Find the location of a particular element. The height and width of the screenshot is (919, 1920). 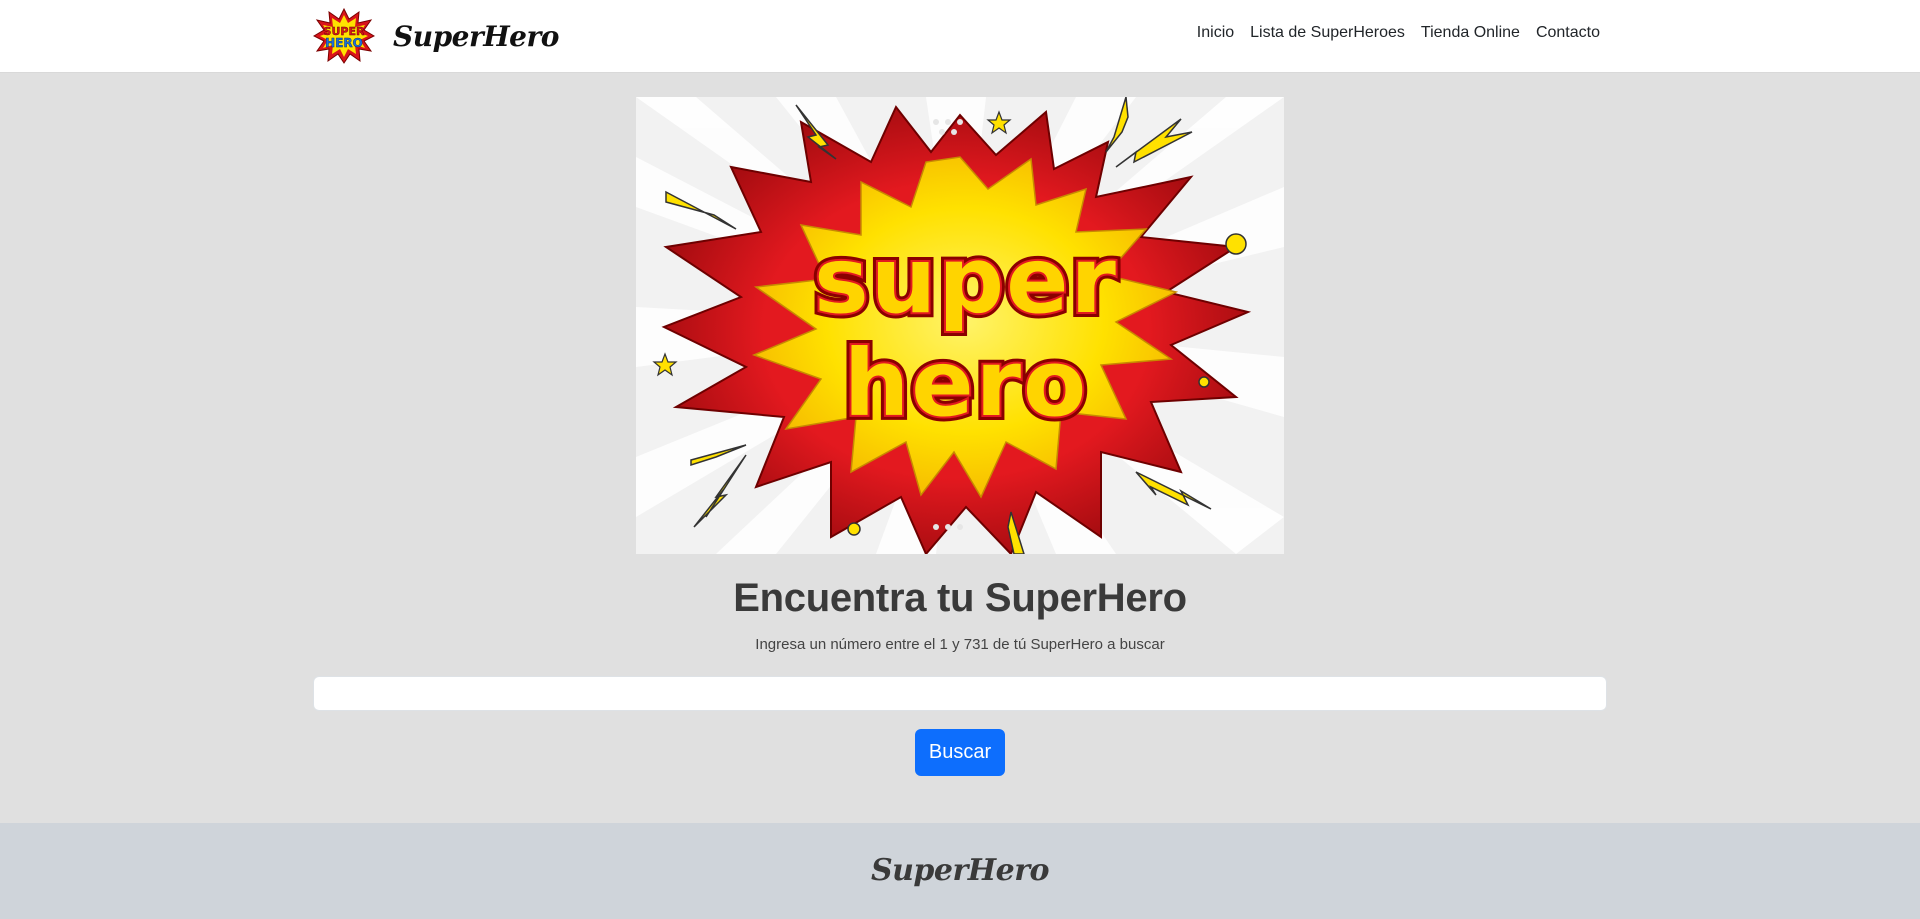

brand-name: SuperHero is located at coordinates (476, 36).